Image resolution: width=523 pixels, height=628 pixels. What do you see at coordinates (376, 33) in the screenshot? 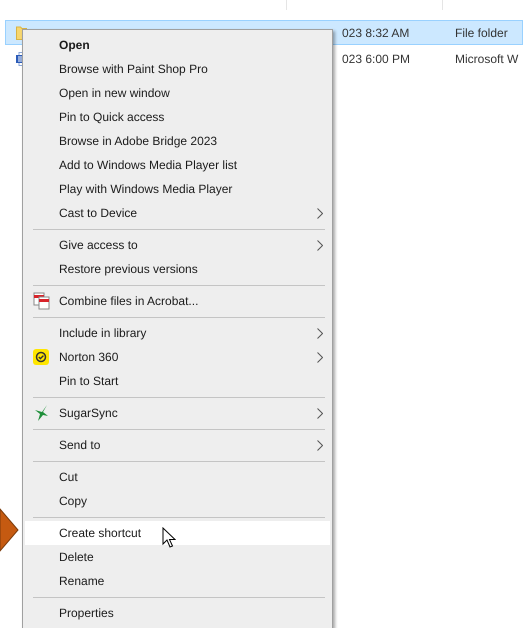
I see `date-modified: 023 8:32 AM` at bounding box center [376, 33].